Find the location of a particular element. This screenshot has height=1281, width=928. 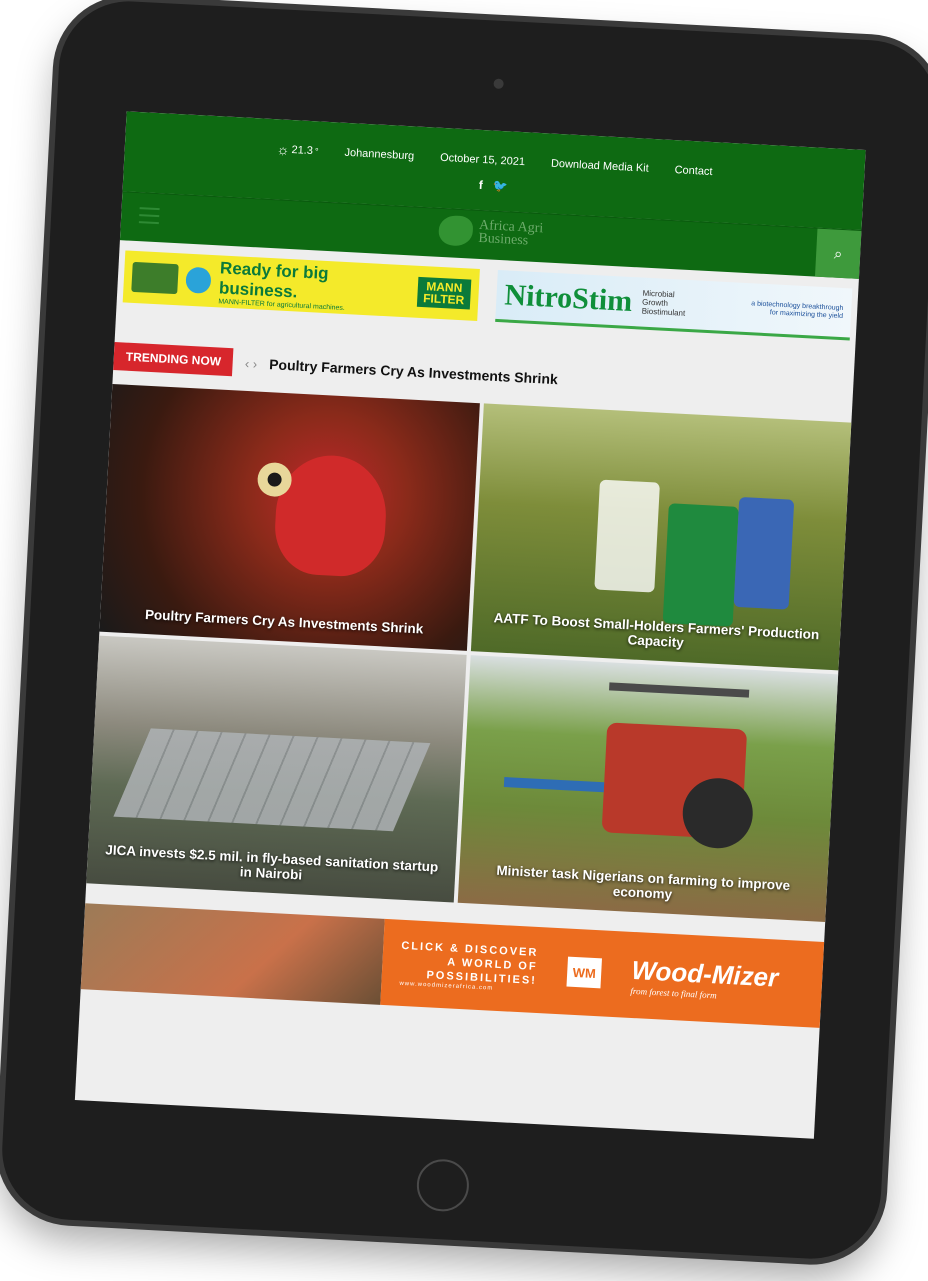

mann-filter-logo: MANN FILTER is located at coordinates (444, 293).